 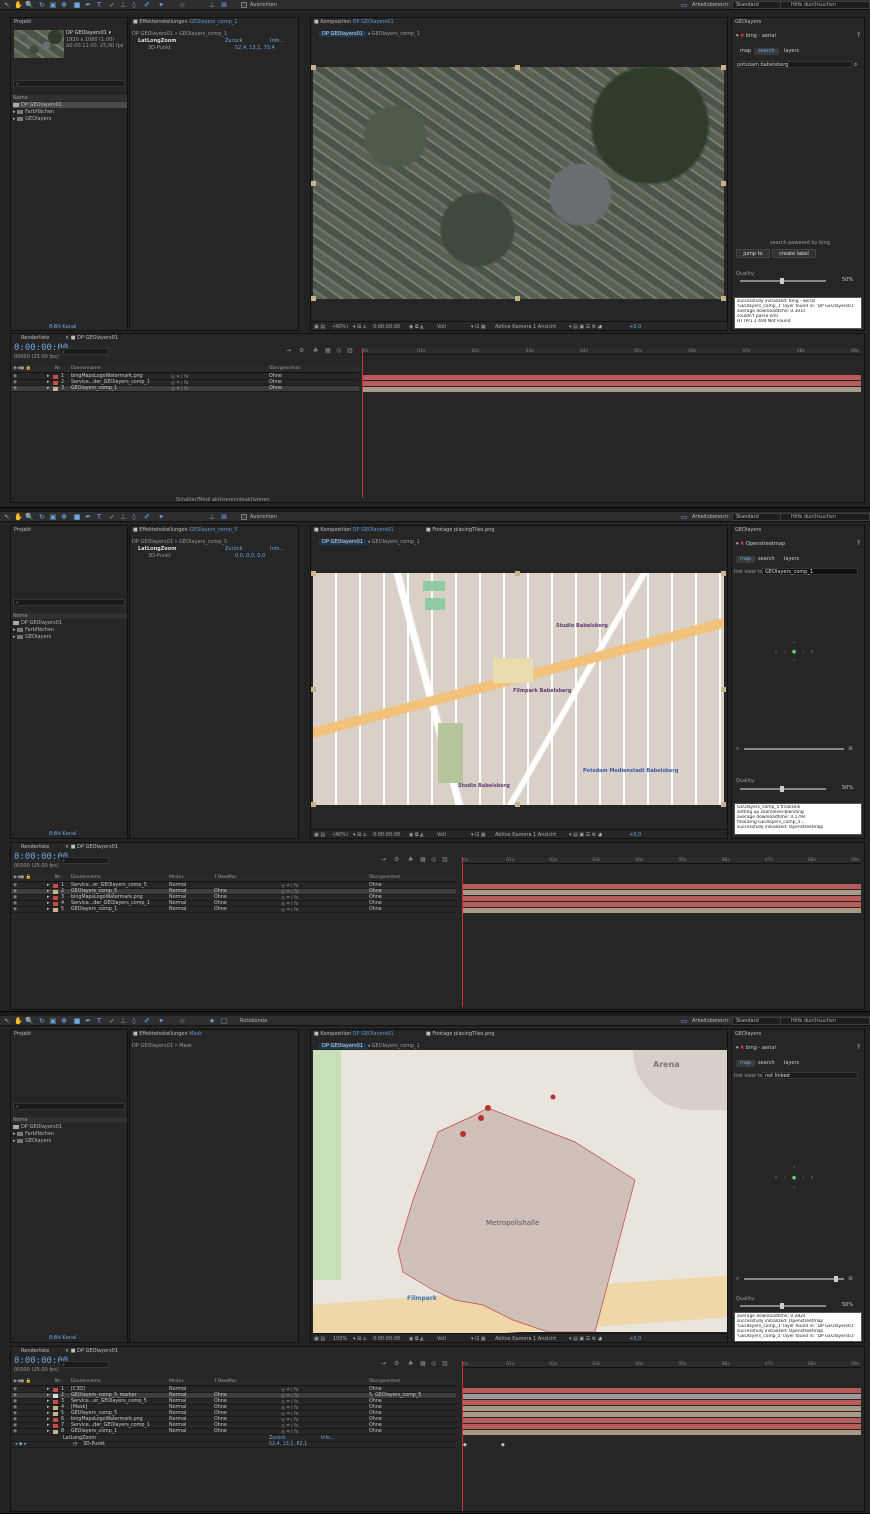 I want to click on camera-dropdown: Aktive Kamera, so click(x=513, y=327).